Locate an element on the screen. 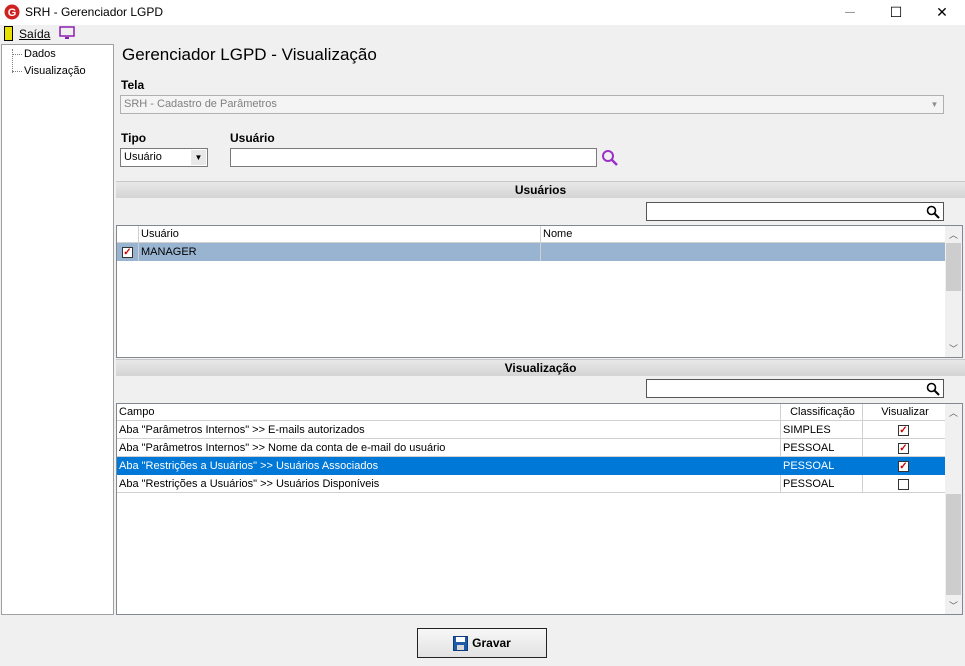 Image resolution: width=965 pixels, height=666 pixels. menu-exit: Saída is located at coordinates (34, 34).